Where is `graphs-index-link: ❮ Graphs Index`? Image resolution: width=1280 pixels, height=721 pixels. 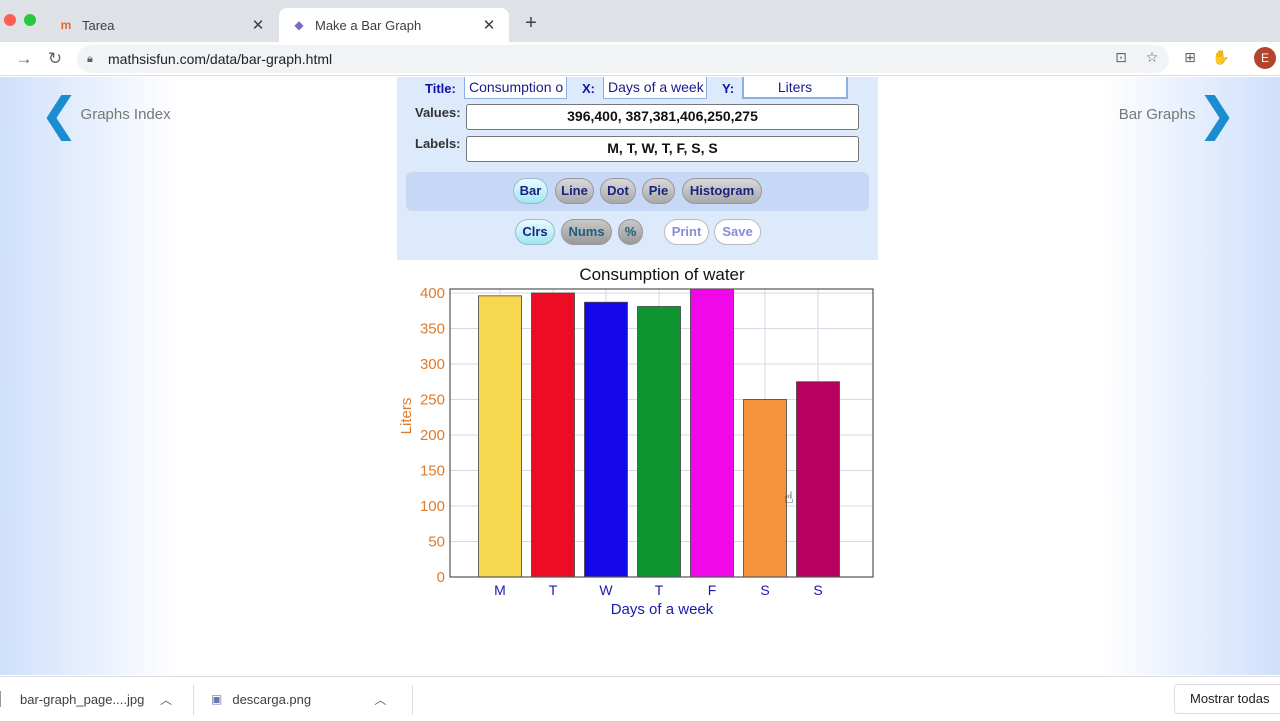
graphs-index-link: ❮ Graphs Index is located at coordinates (105, 114).